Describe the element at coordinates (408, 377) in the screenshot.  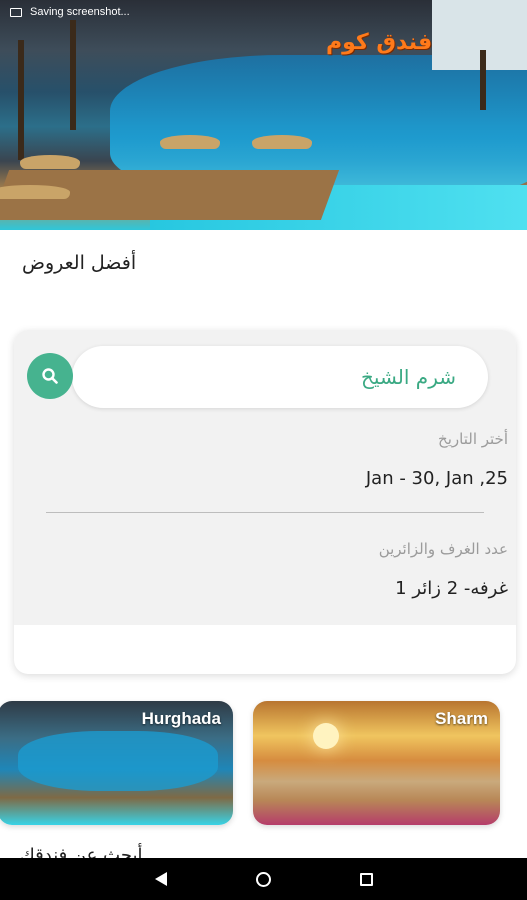
I see `destination-value: شرم الشيخ` at that location.